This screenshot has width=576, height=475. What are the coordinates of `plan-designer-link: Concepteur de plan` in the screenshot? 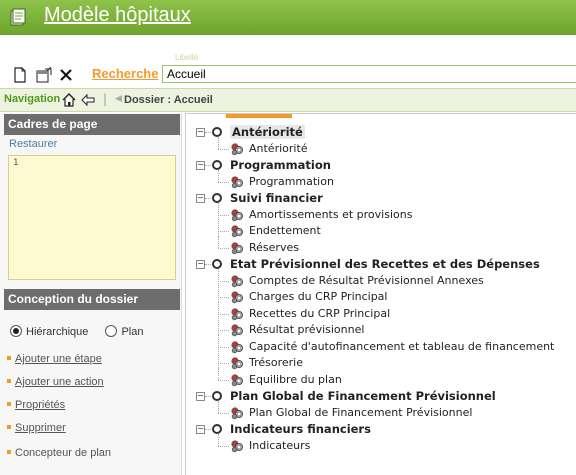 It's located at (59, 453).